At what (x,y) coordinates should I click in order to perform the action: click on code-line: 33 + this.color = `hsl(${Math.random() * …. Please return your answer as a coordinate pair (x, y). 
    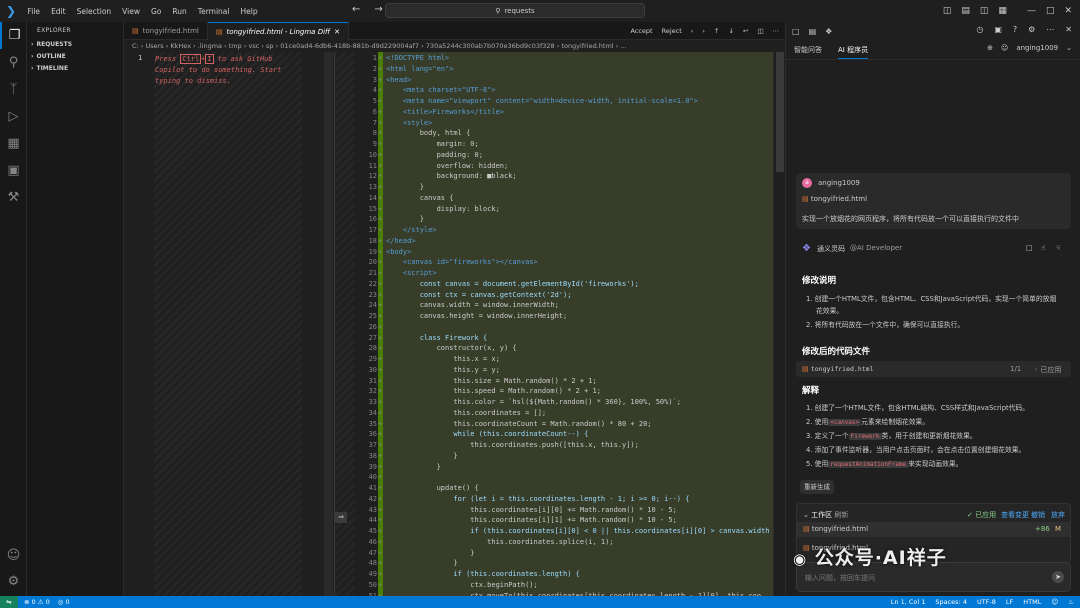
    Looking at the image, I should click on (565, 402).